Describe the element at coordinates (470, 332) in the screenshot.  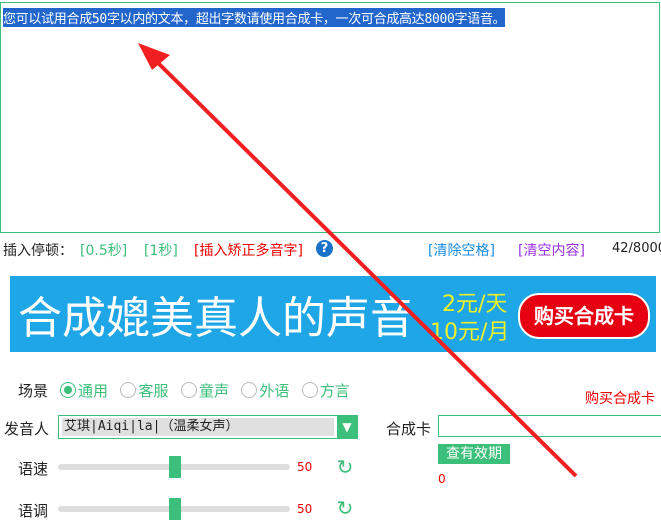
I see `price-month: 10元/月` at that location.